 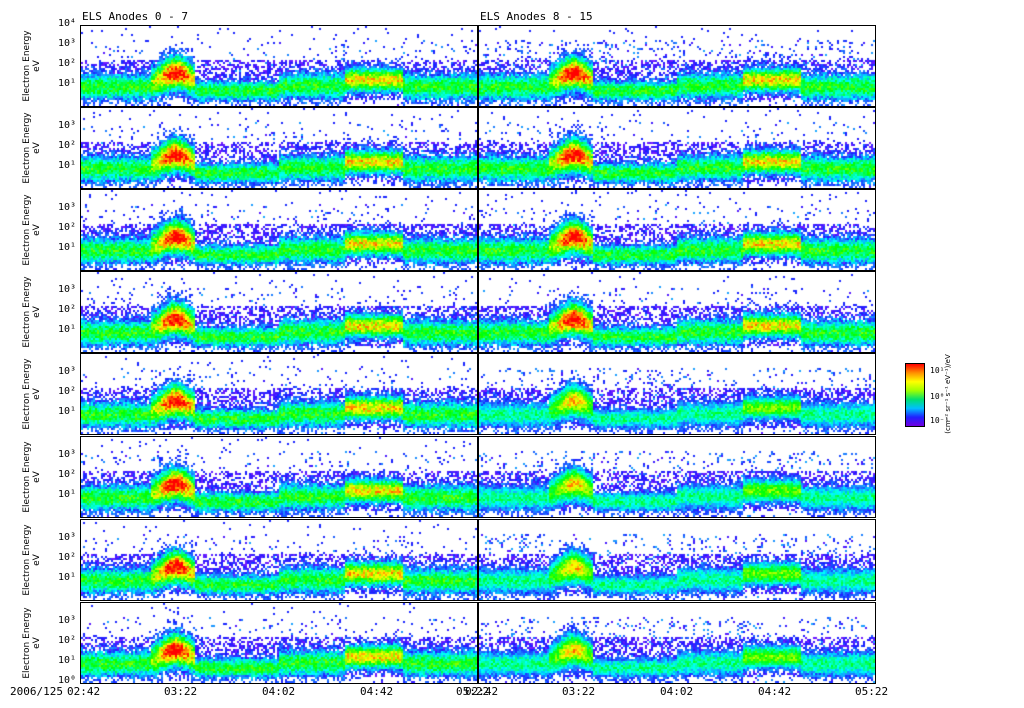 I want to click on x-tick-right-4: 05:22, so click(x=872, y=691).